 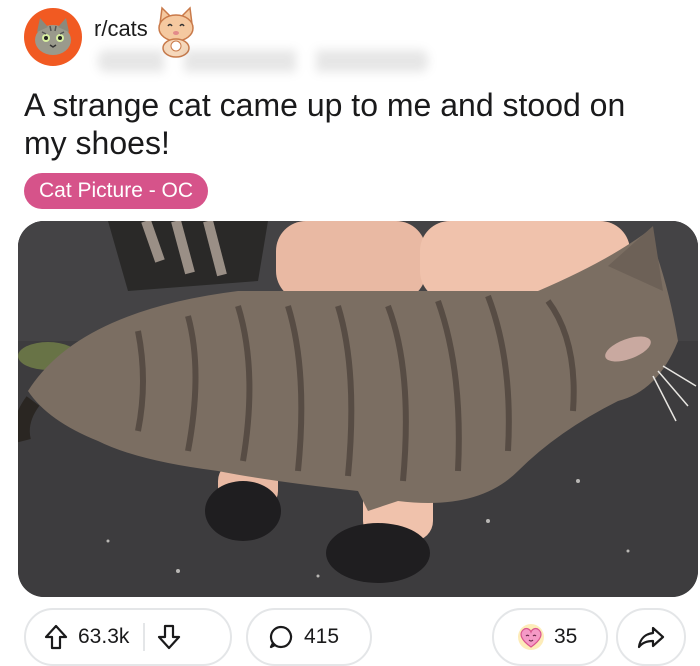 What do you see at coordinates (566, 636) in the screenshot?
I see `award-count: 35` at bounding box center [566, 636].